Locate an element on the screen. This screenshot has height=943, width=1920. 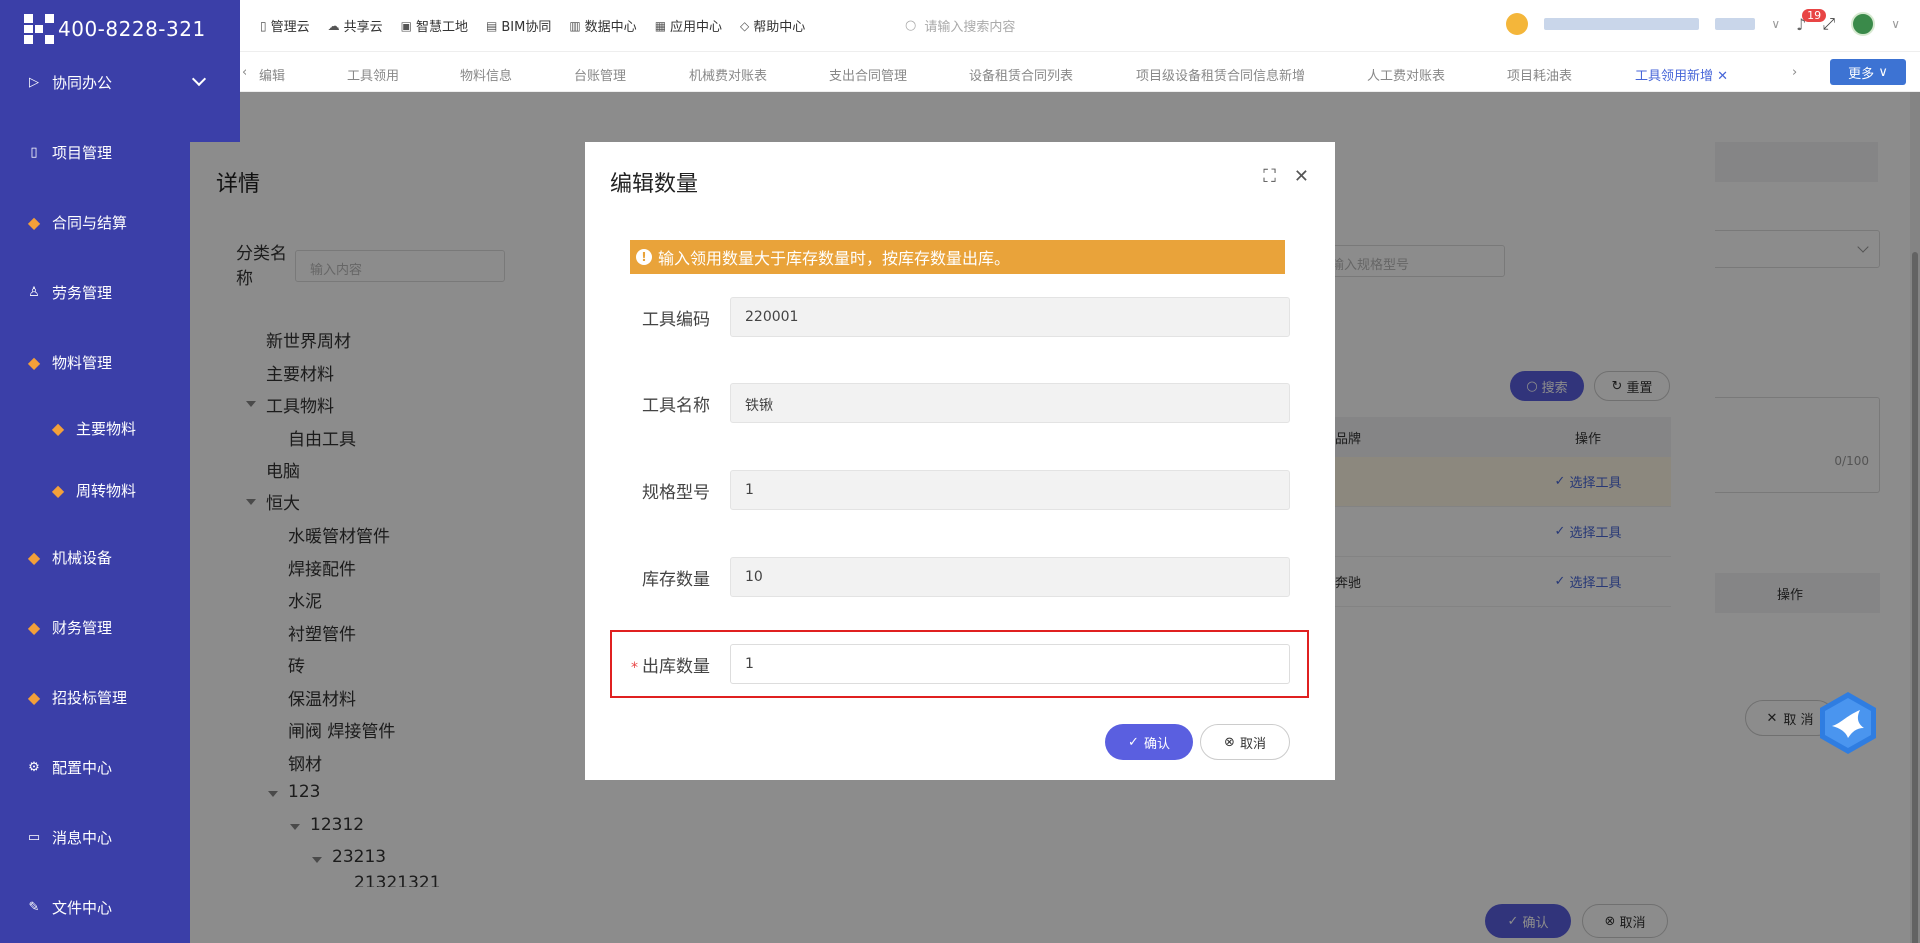
sidebar-item-label: 财务管理 is located at coordinates (82, 627).